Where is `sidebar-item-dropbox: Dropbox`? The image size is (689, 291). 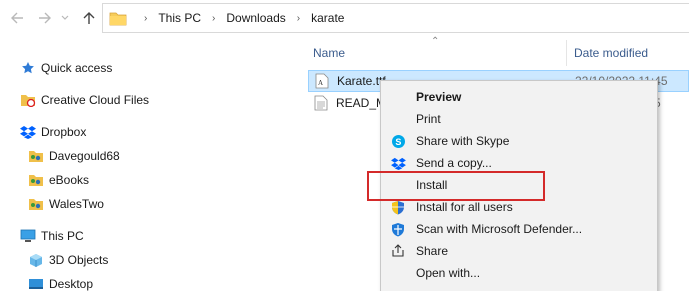 sidebar-item-dropbox: Dropbox is located at coordinates (53, 132).